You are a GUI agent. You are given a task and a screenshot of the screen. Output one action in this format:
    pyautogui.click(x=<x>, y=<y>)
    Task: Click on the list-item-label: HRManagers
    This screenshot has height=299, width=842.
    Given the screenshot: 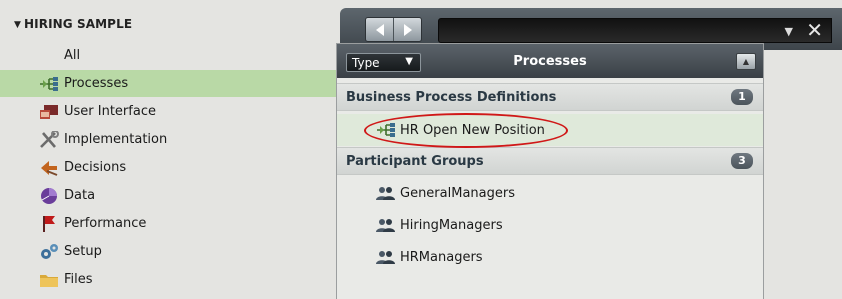 What is the action you would take?
    pyautogui.click(x=441, y=257)
    